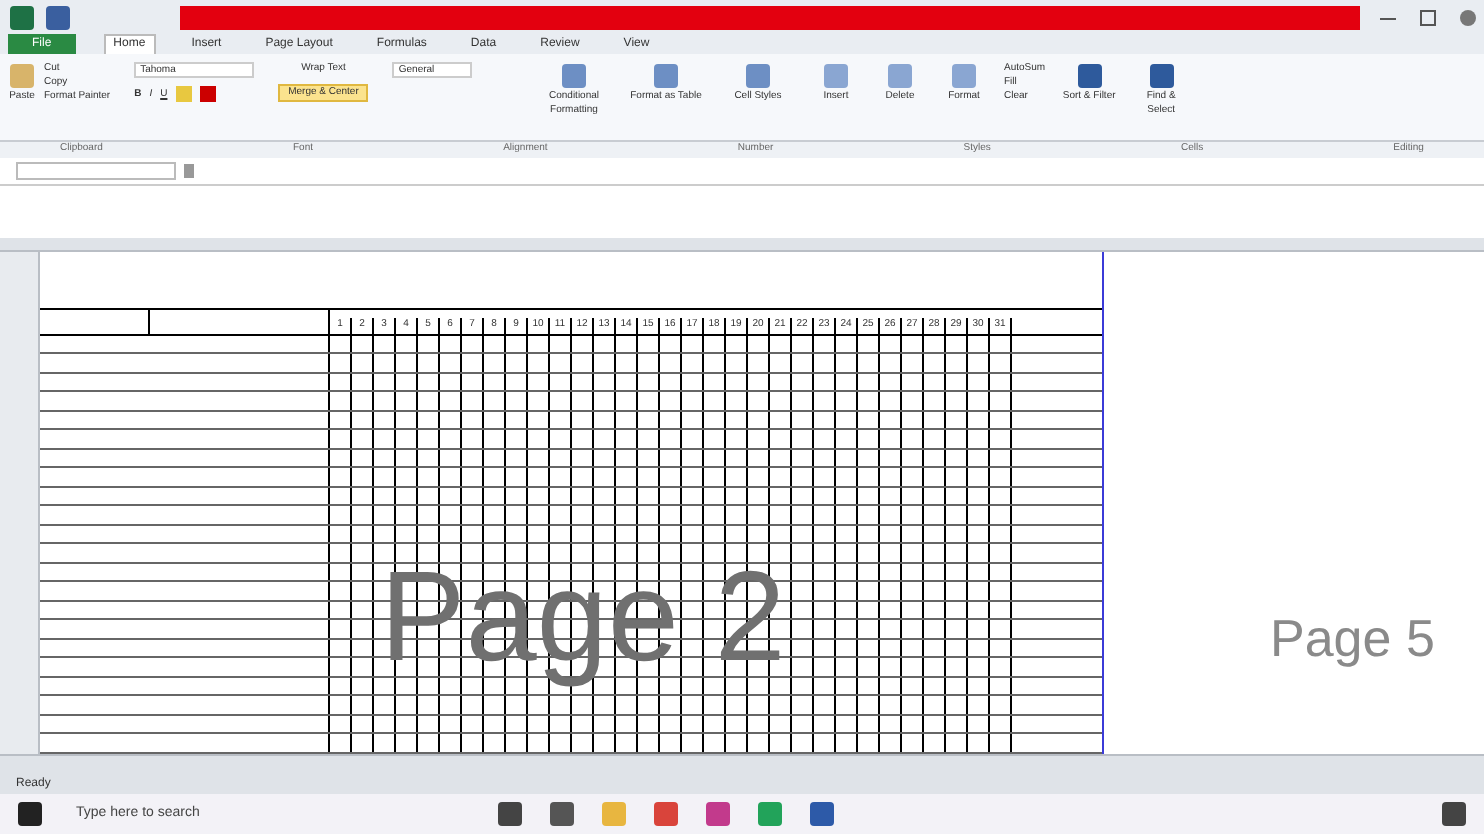 The height and width of the screenshot is (834, 1484). What do you see at coordinates (1428, 17) in the screenshot?
I see `maximize-icon` at bounding box center [1428, 17].